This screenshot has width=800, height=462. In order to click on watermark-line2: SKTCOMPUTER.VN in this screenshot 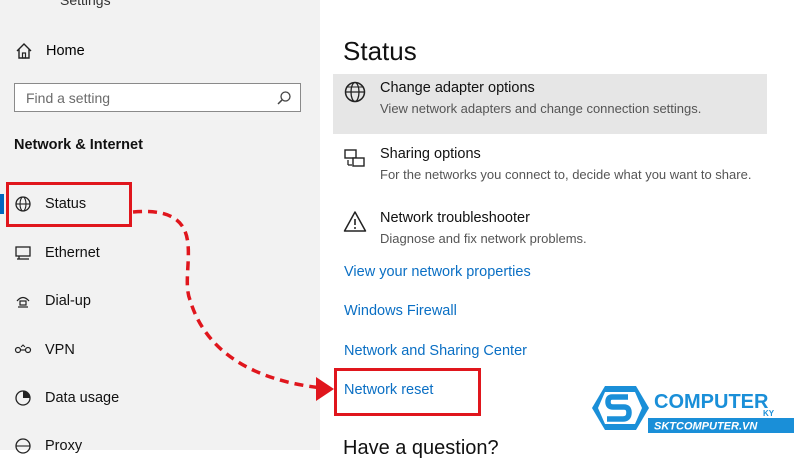, I will do `click(706, 427)`.